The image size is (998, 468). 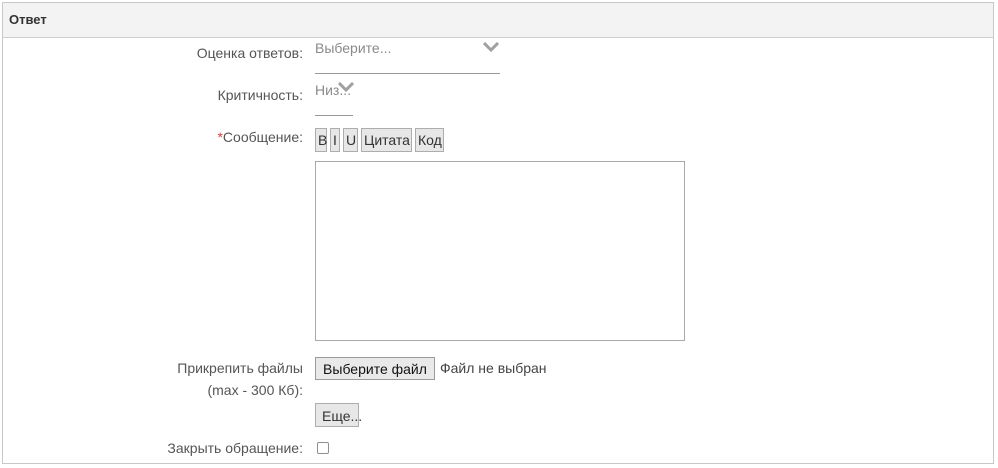 I want to click on choose-file-button: Выберите файл, so click(x=375, y=368).